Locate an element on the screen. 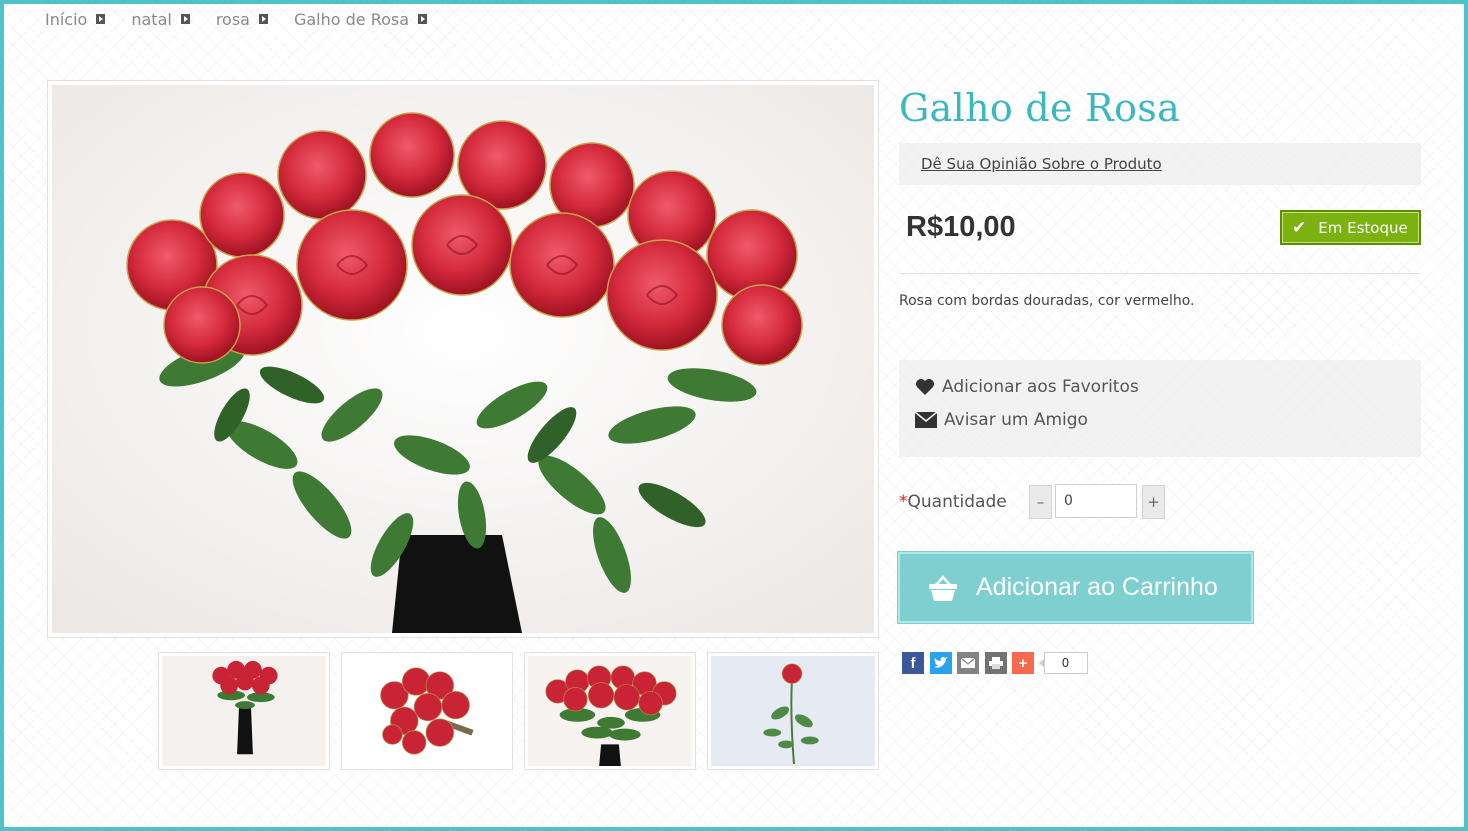 Image resolution: width=1468 pixels, height=831 pixels. add-to-cart-button: Adicionar ao Carrinho is located at coordinates (1075, 587).